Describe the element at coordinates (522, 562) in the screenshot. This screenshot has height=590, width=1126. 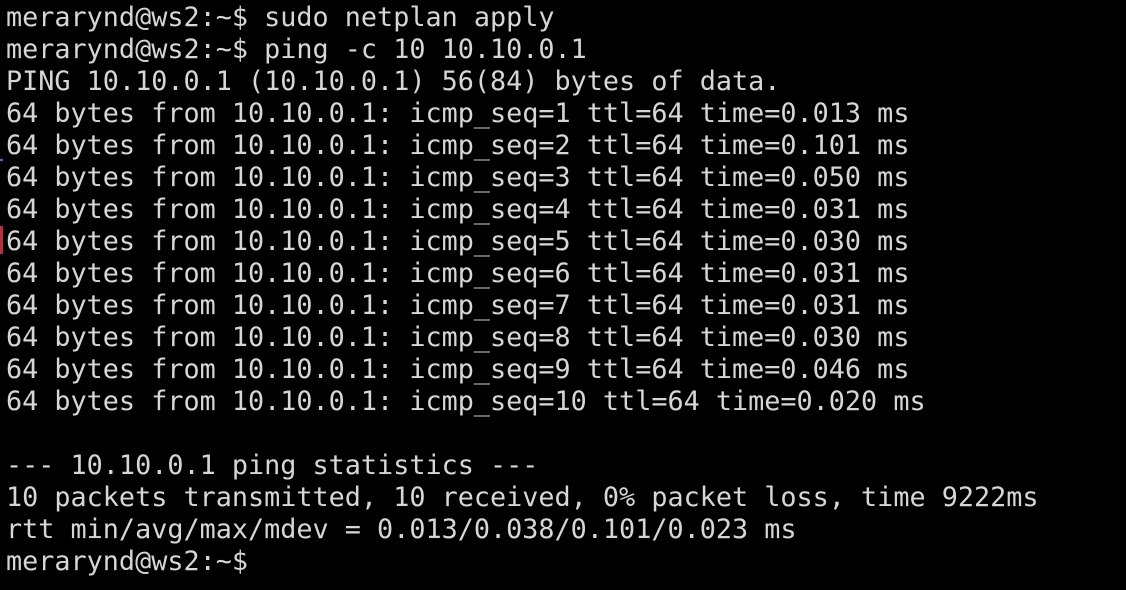
I see `terminal-prompt-line: merarynd@ws2:~$` at that location.